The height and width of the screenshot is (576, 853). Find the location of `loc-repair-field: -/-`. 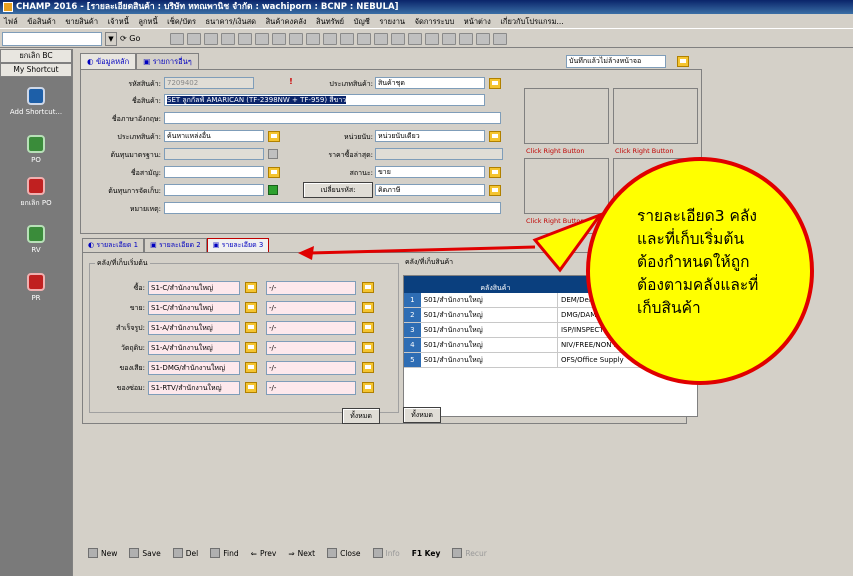

loc-repair-field: -/- is located at coordinates (311, 388).